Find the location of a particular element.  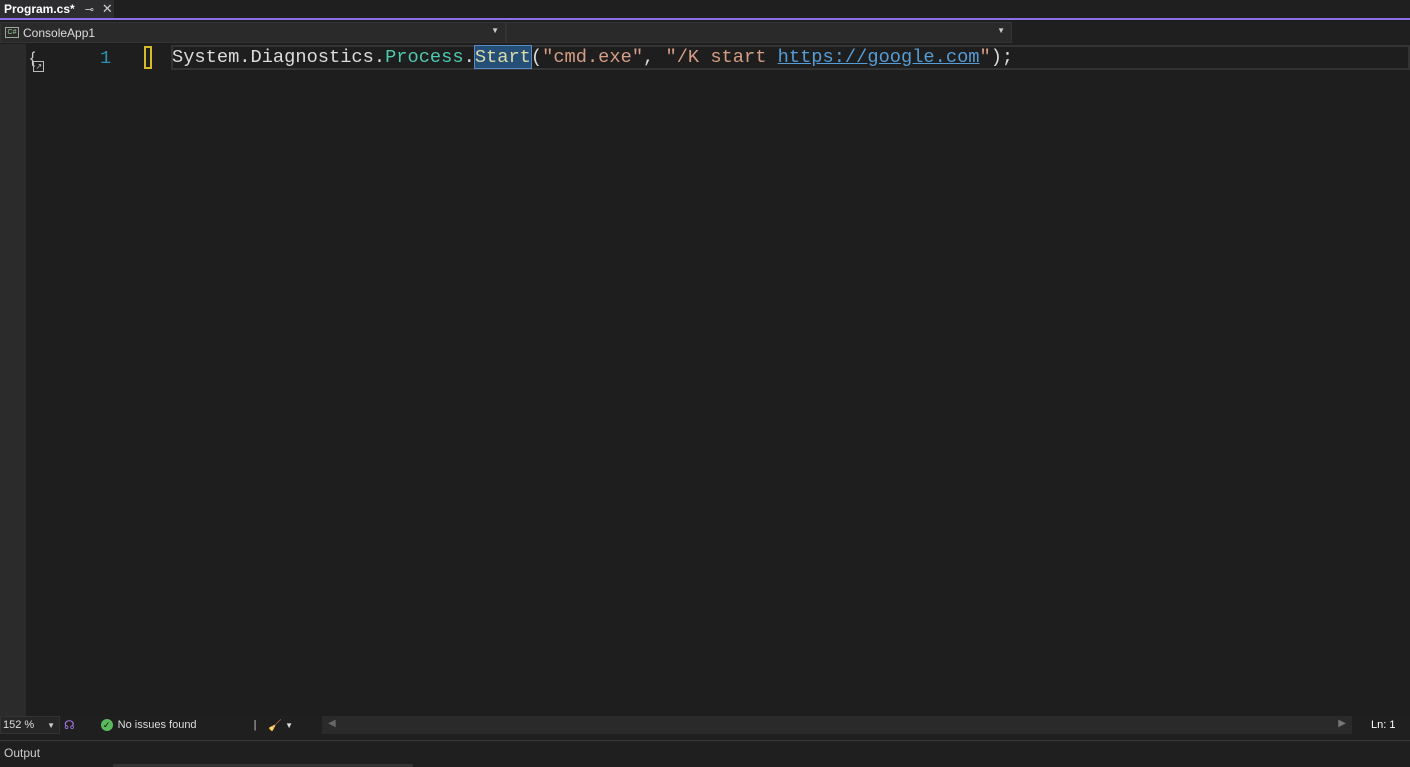

code-token-method: Start is located at coordinates (502, 57).